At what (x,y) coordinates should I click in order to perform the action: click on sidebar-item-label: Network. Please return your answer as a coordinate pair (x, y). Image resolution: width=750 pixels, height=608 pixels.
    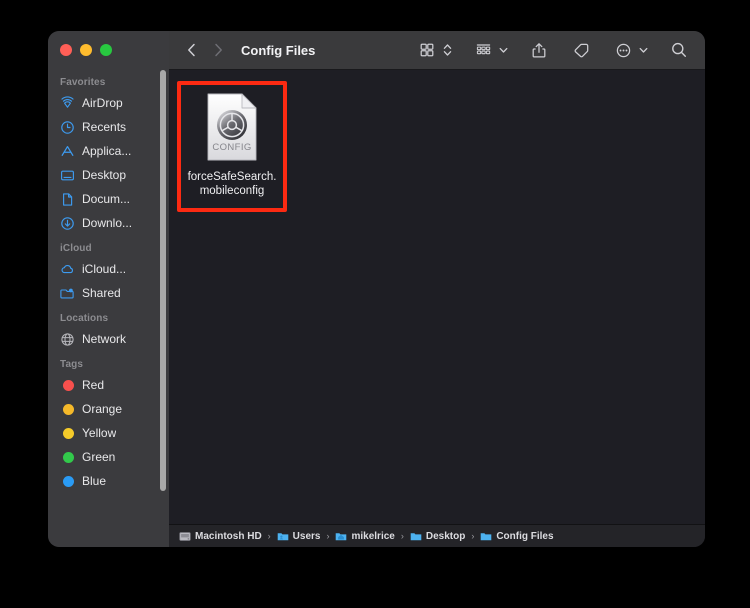
    Looking at the image, I should click on (104, 339).